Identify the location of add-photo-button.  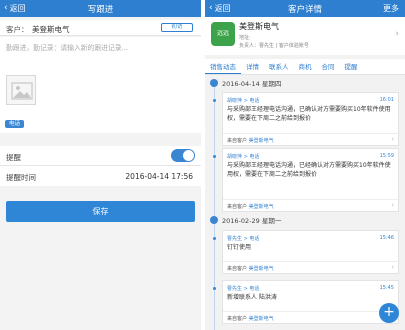
(21, 90).